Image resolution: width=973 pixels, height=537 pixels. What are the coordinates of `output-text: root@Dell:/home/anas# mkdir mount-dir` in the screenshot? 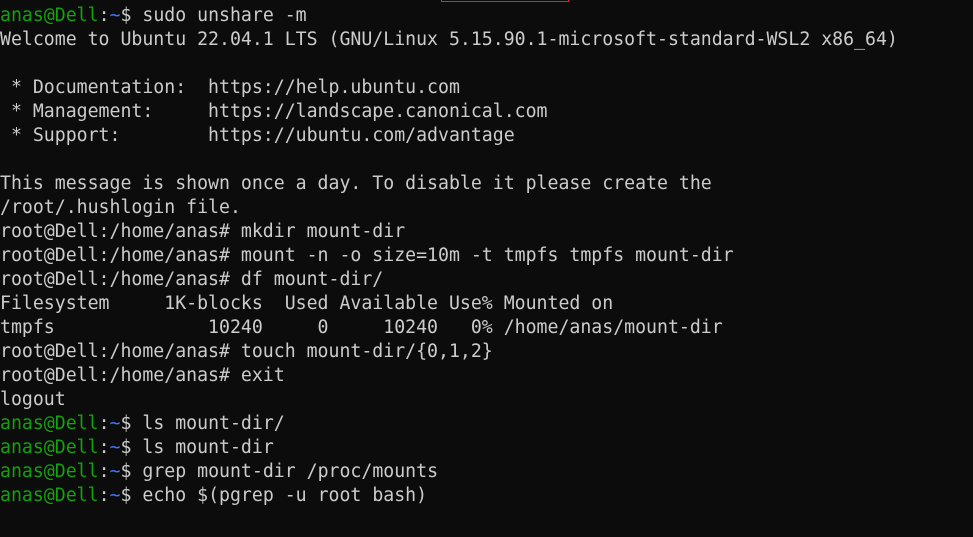 It's located at (203, 231).